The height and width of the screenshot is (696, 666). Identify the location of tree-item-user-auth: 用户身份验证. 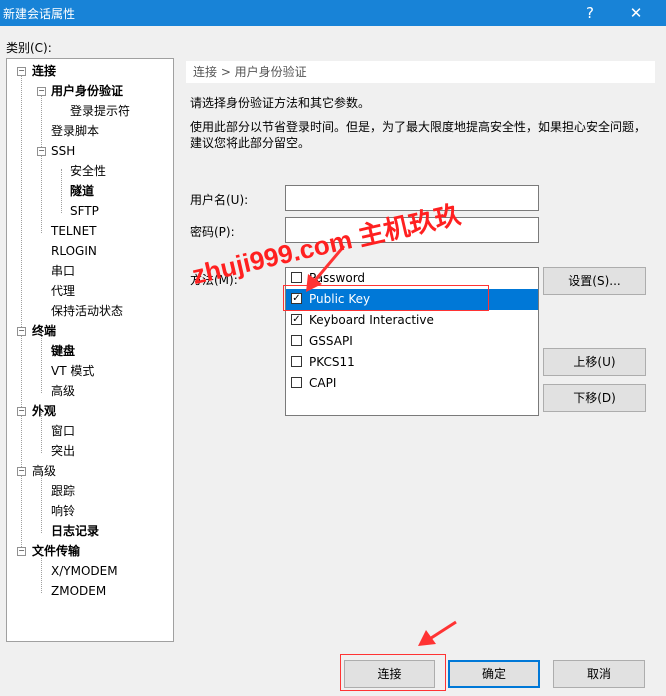
(87, 91).